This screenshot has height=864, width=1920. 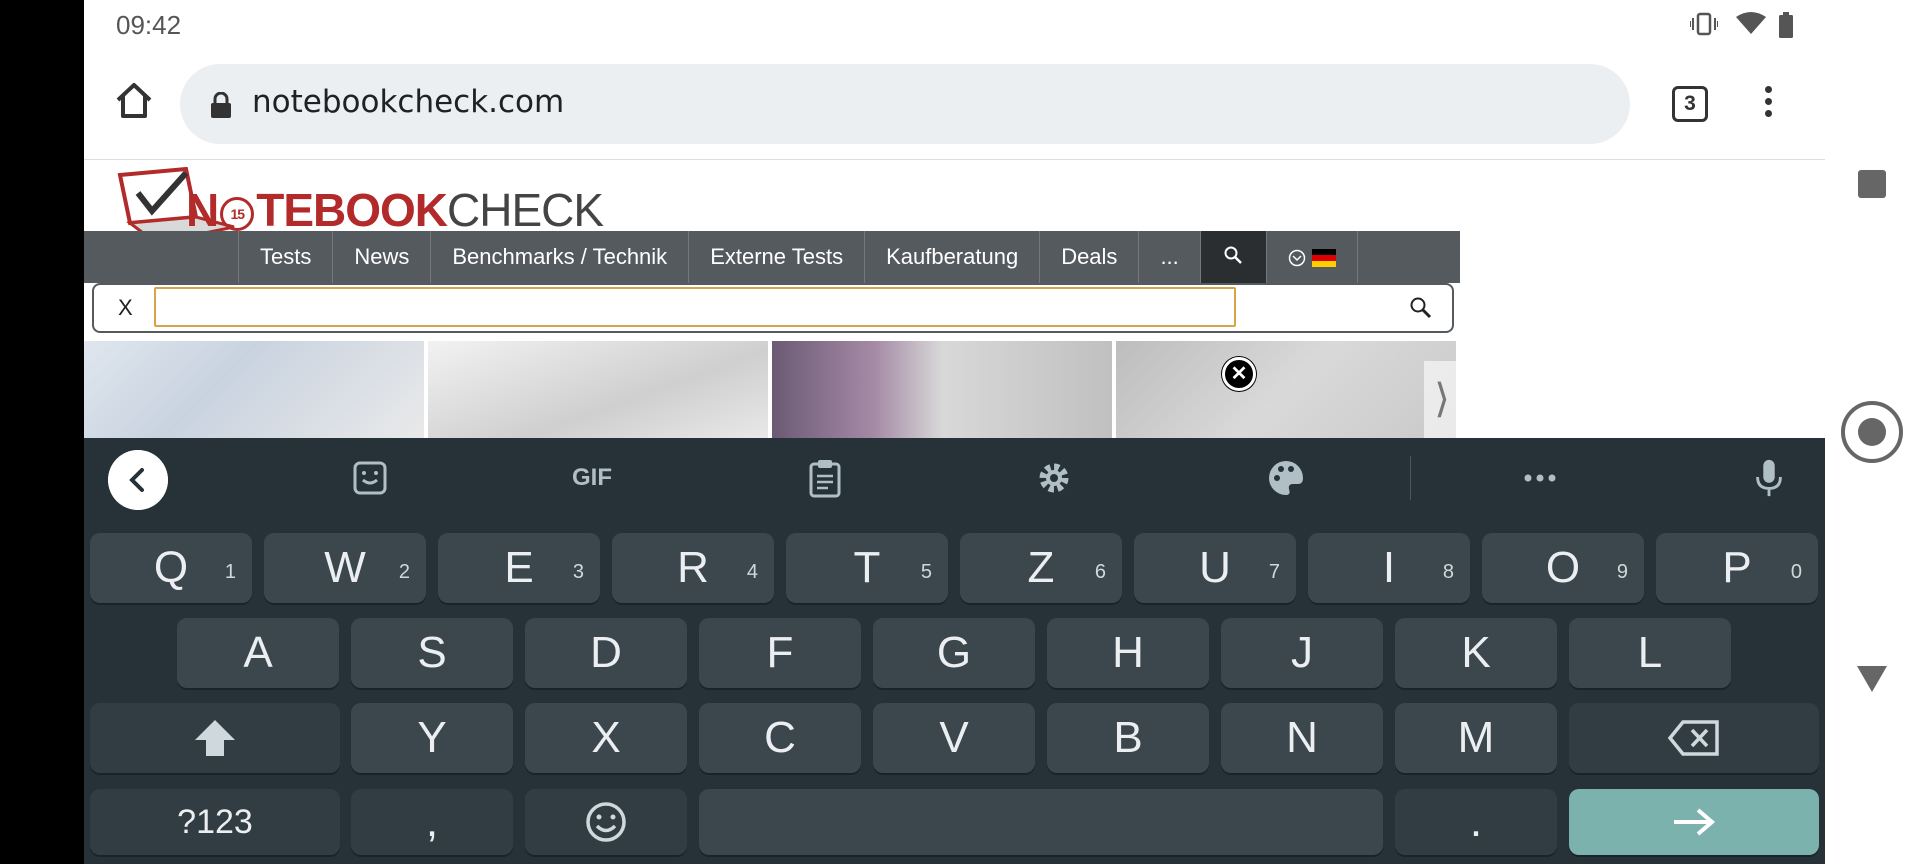 I want to click on back-triangle-icon, so click(x=1872, y=679).